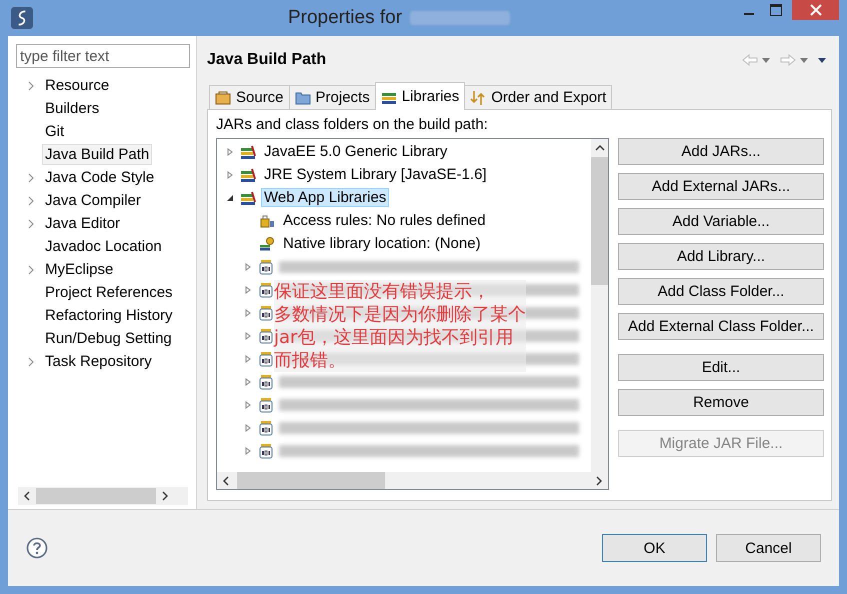 This screenshot has width=847, height=594. What do you see at coordinates (93, 200) in the screenshot?
I see `sidebar-item: Java Compiler` at bounding box center [93, 200].